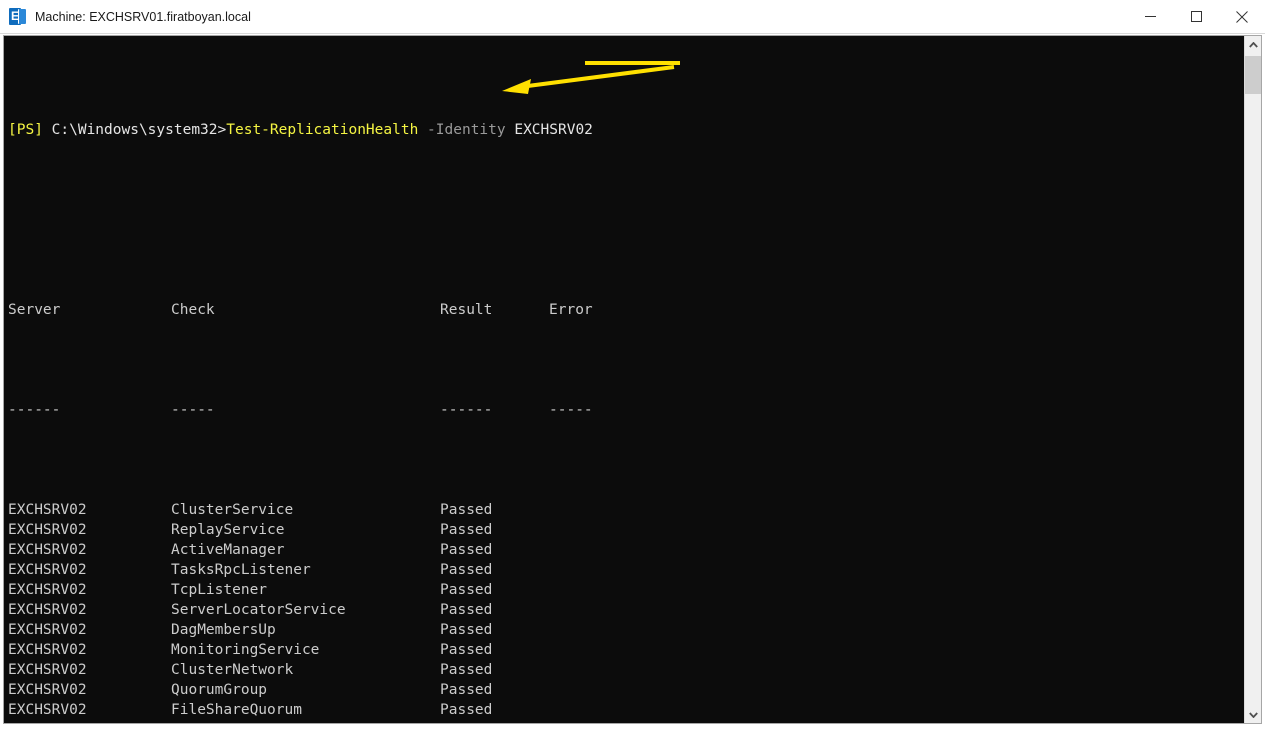  Describe the element at coordinates (25, 130) in the screenshot. I see `prompt-tag: [PS]` at that location.